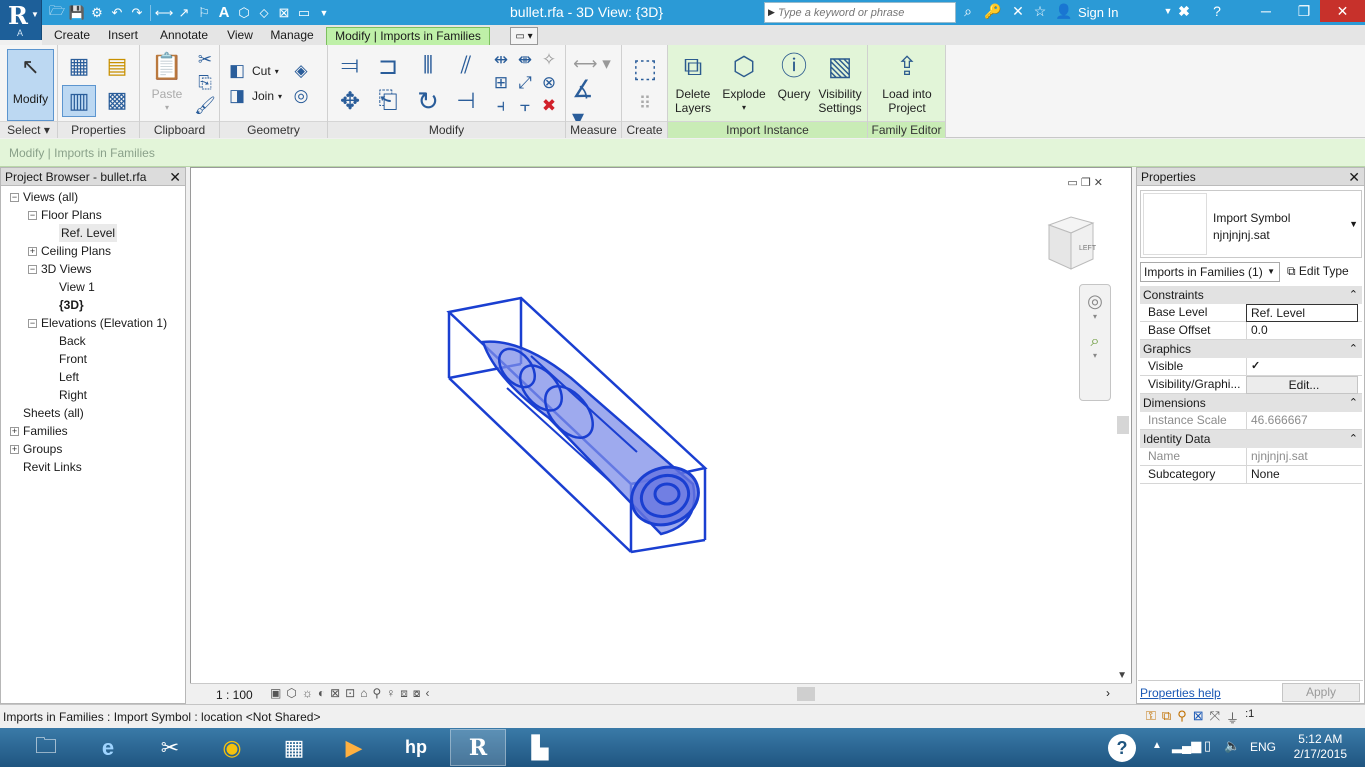 The image size is (1365, 767). Describe the element at coordinates (301, 71) in the screenshot. I see `split-face-icon: ◈` at that location.